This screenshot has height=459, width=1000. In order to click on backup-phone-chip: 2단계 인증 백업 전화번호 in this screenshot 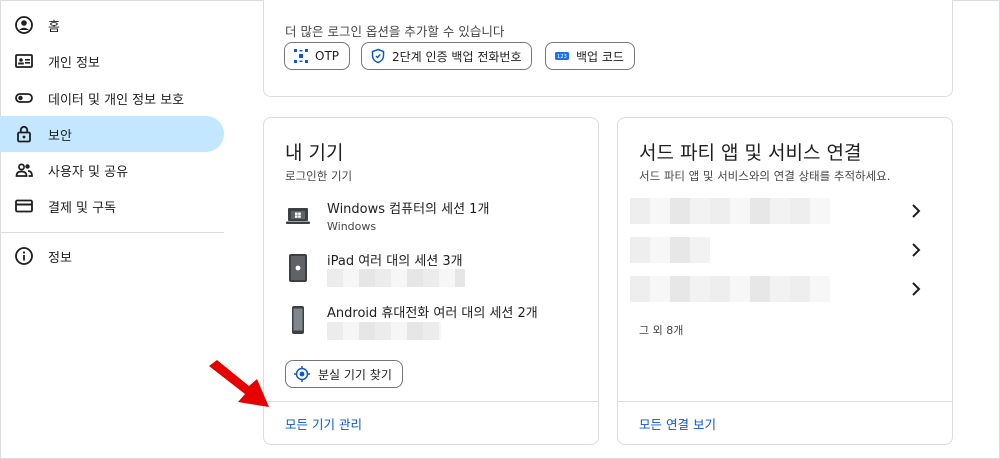, I will do `click(447, 56)`.